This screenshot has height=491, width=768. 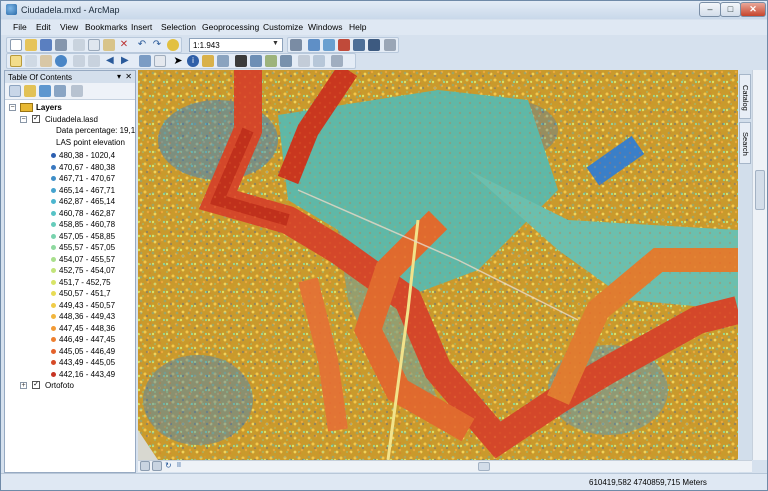 What do you see at coordinates (173, 45) in the screenshot?
I see `add-data-icon` at bounding box center [173, 45].